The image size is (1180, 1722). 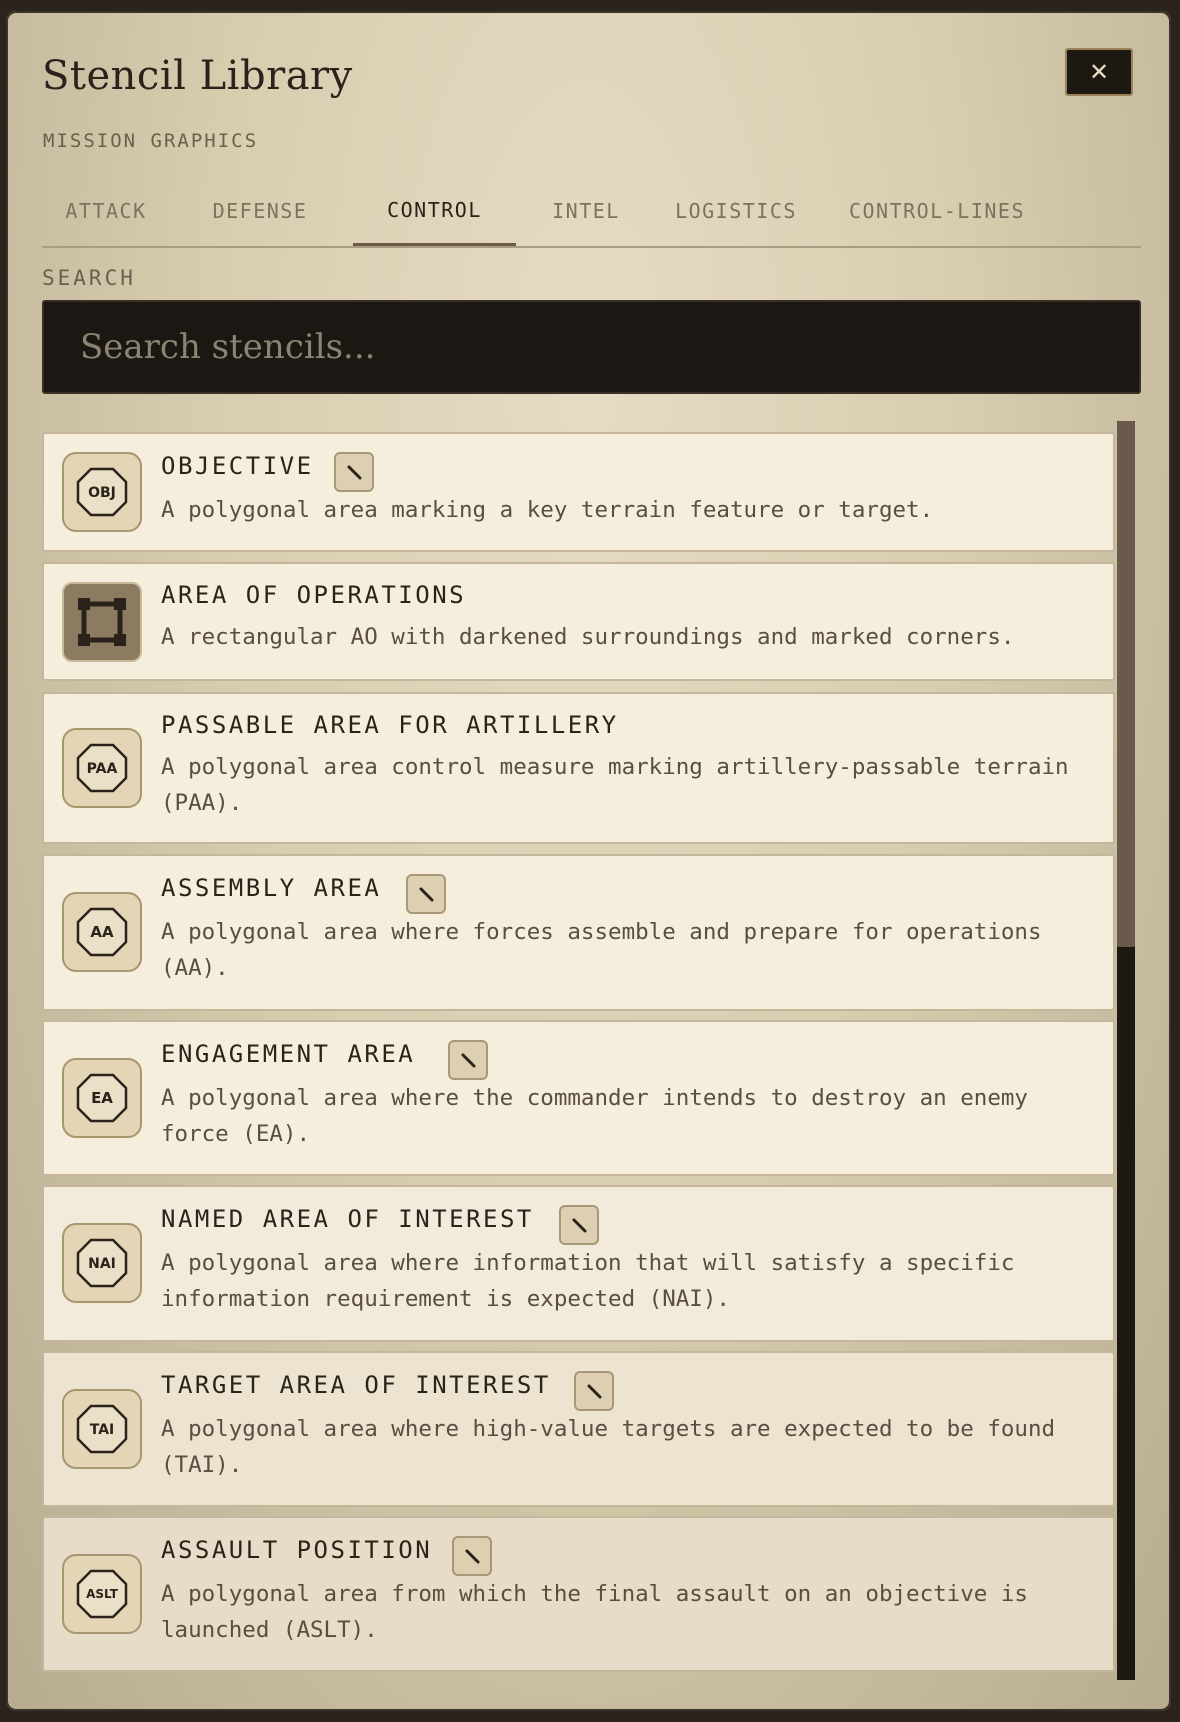 What do you see at coordinates (356, 1385) in the screenshot?
I see `stencil-name: TARGET AREA OF INTEREST` at bounding box center [356, 1385].